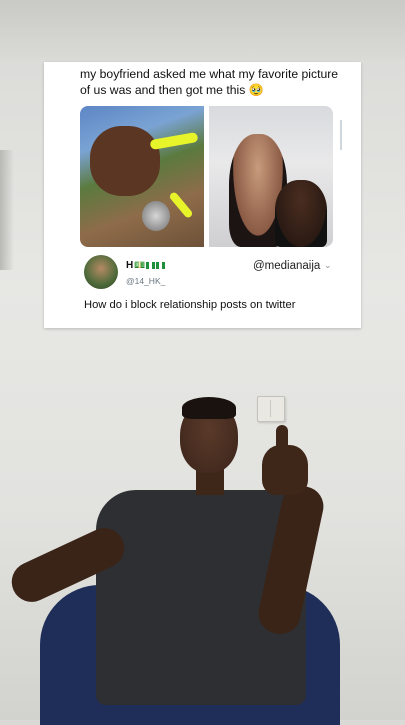  Describe the element at coordinates (328, 265) in the screenshot. I see `chevron-down-icon: ⌄` at that location.